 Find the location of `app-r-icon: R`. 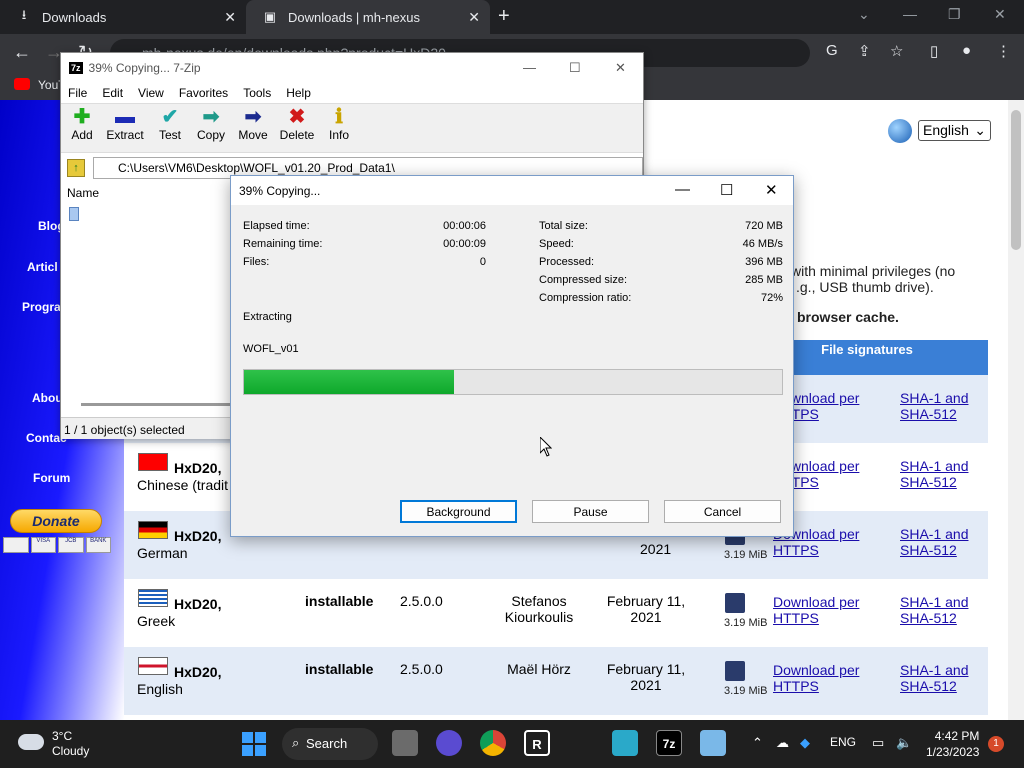

app-r-icon: R is located at coordinates (537, 743).